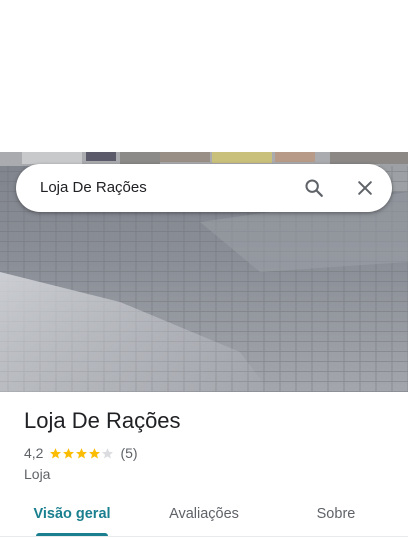 This screenshot has width=408, height=544. I want to click on tab-bar: Visão geral Avaliações Sobre, so click(204, 516).